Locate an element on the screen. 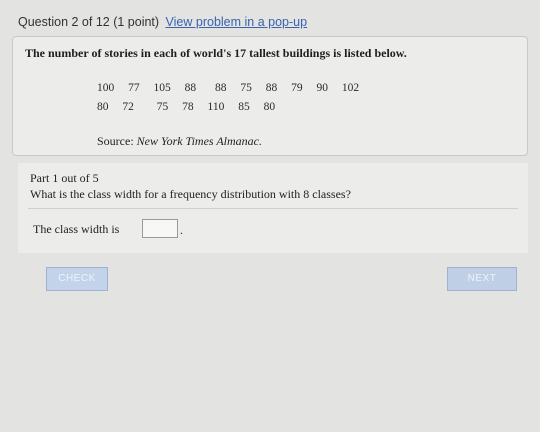 The image size is (540, 432). data-value: 102 is located at coordinates (350, 88).